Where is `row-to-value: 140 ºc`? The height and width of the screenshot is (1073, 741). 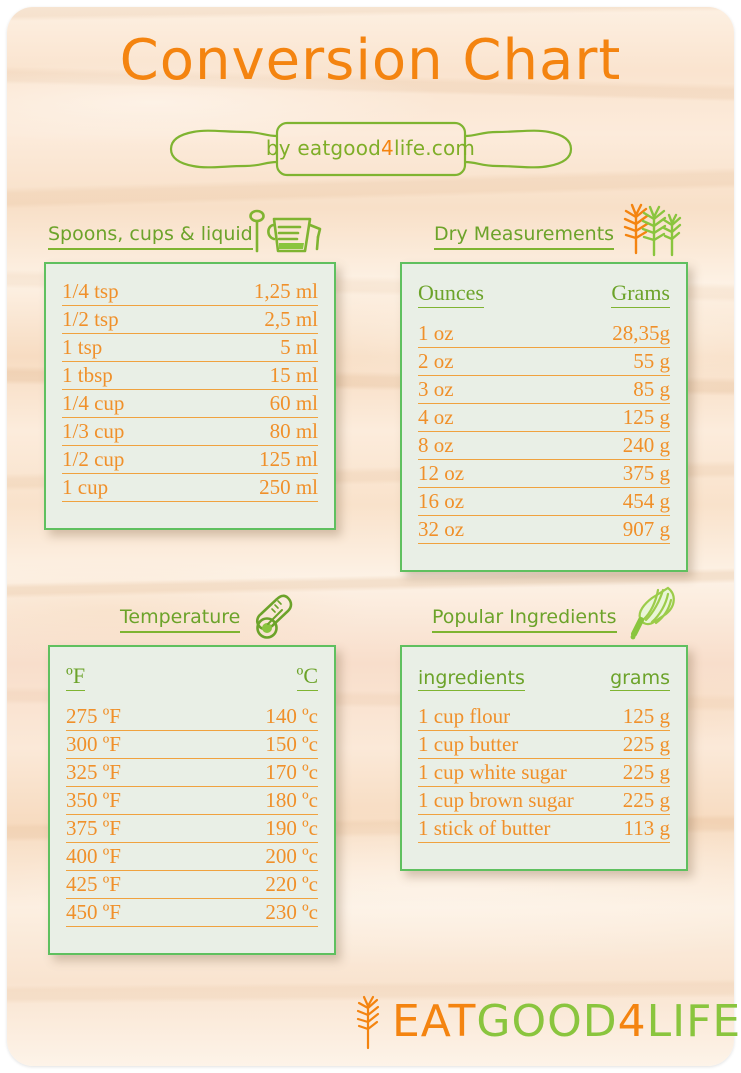
row-to-value: 140 ºc is located at coordinates (256, 717).